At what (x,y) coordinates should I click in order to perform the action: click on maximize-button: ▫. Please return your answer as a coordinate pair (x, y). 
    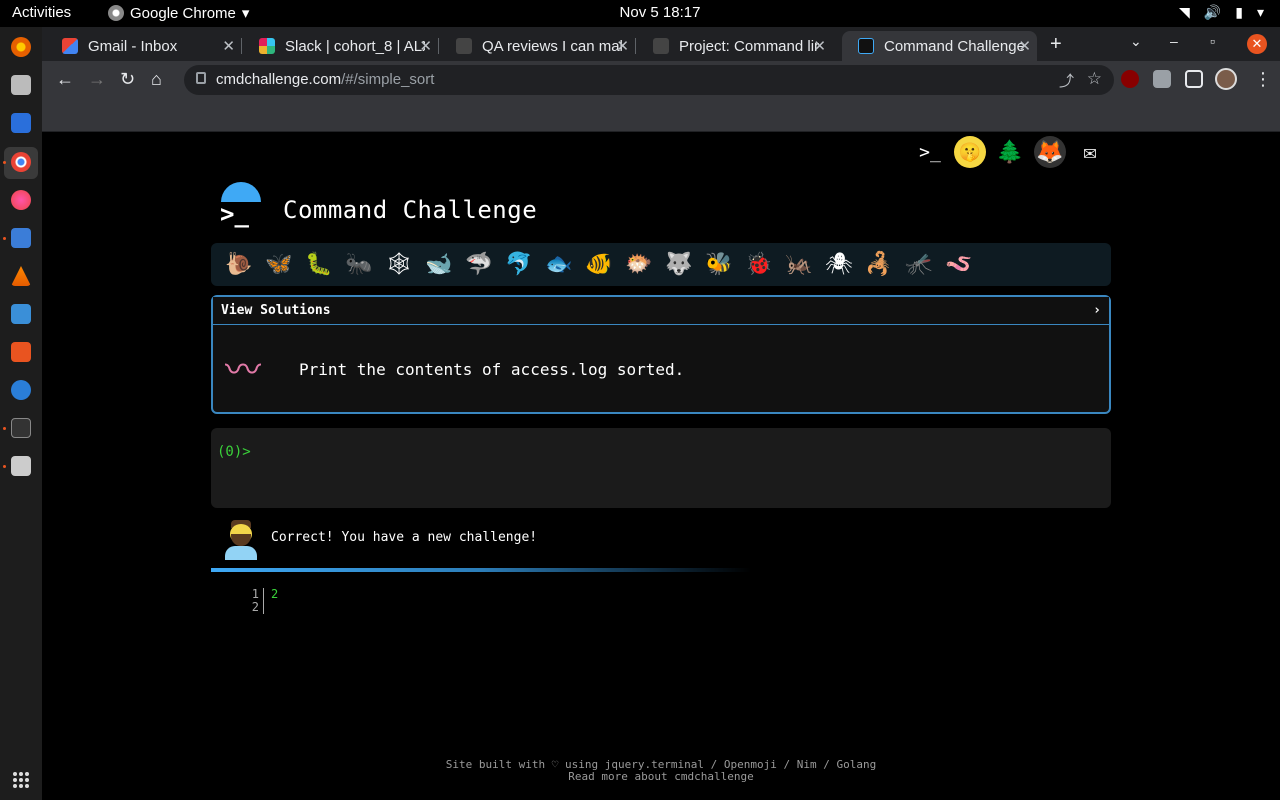
    Looking at the image, I should click on (1212, 41).